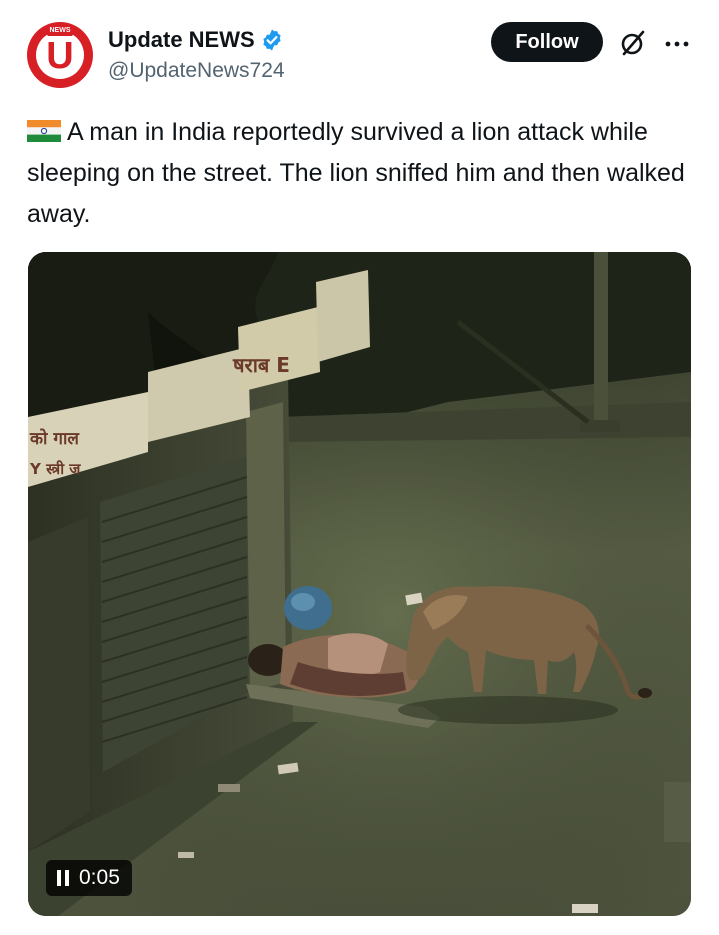 This screenshot has height=935, width=719. What do you see at coordinates (54, 438) in the screenshot?
I see `sign-text-left-1: को गाल` at bounding box center [54, 438].